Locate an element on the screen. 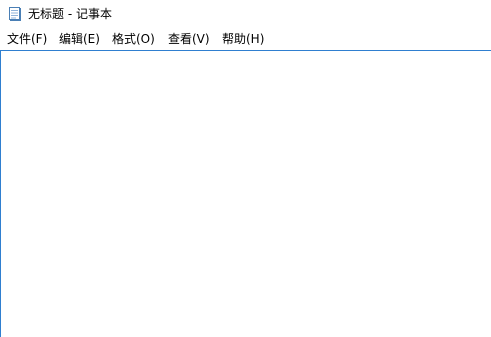 Image resolution: width=491 pixels, height=337 pixels. menu-file: 文件(F) is located at coordinates (27, 39).